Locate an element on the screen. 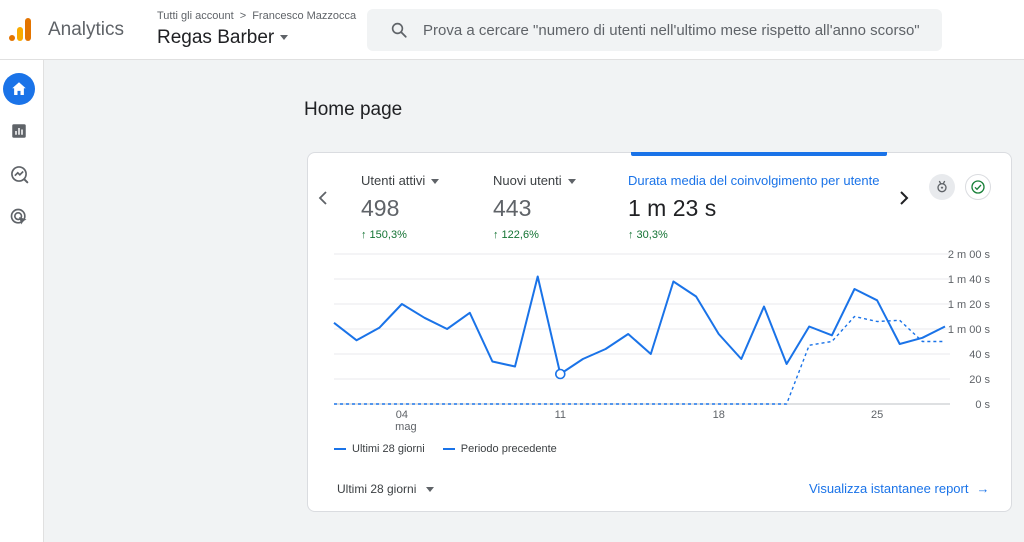 The height and width of the screenshot is (542, 1024). reports-icon is located at coordinates (19, 131).